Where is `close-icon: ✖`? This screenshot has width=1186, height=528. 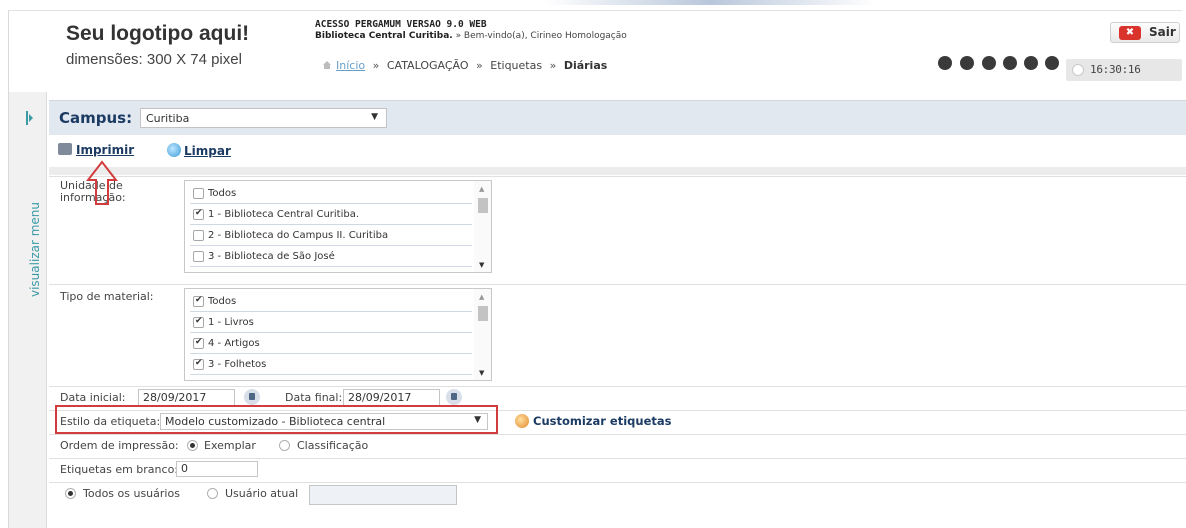 close-icon: ✖ is located at coordinates (1130, 33).